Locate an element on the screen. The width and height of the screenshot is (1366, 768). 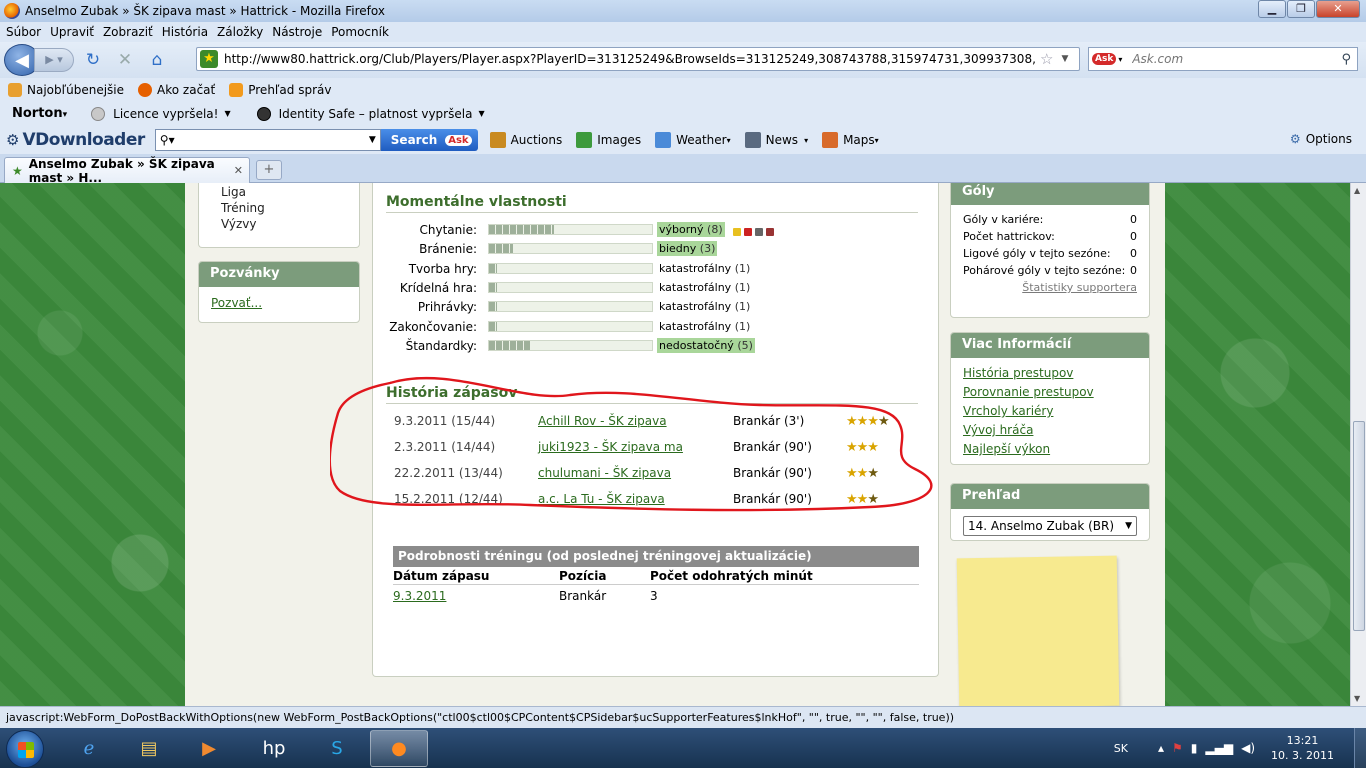
vd-maps: Maps ▾ is located at coordinates (850, 140).